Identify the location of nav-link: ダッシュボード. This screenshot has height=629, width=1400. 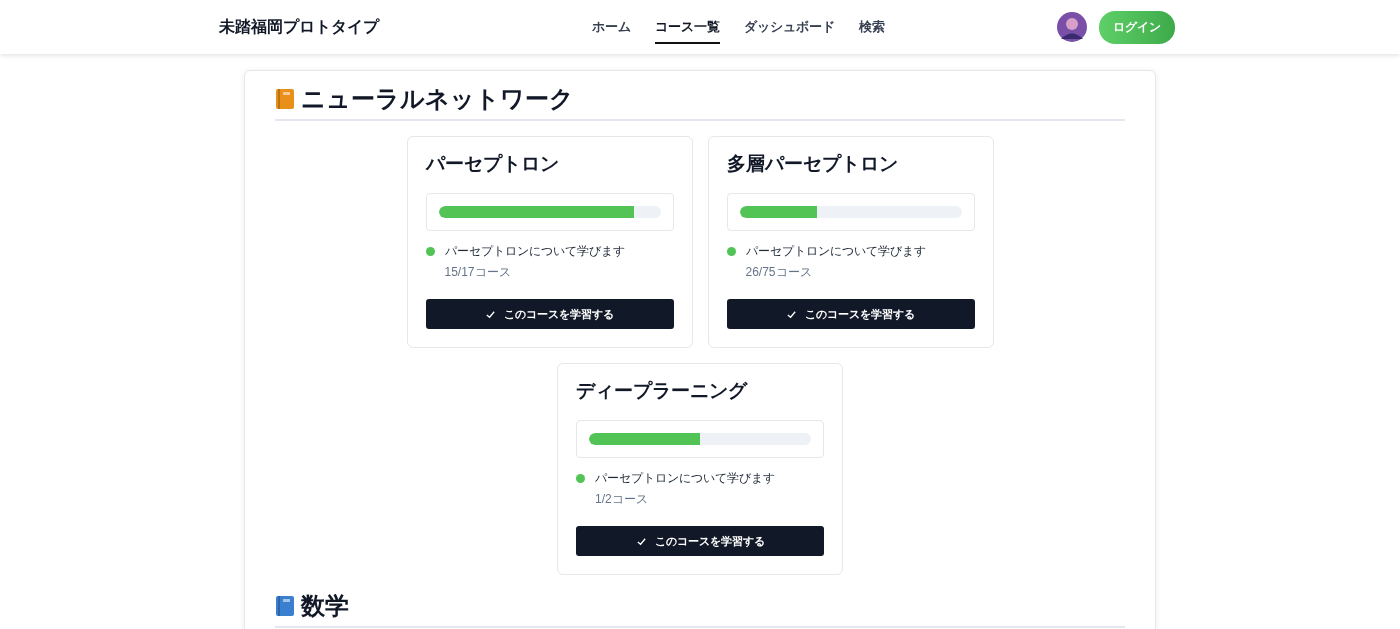
(789, 27).